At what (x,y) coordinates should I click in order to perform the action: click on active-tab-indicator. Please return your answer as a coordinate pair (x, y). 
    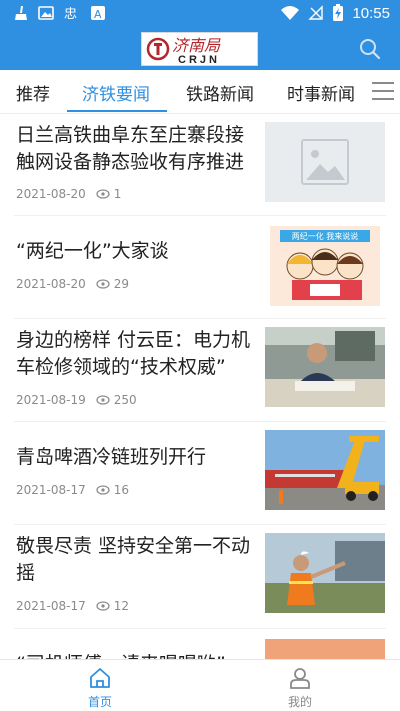
    Looking at the image, I should click on (117, 111).